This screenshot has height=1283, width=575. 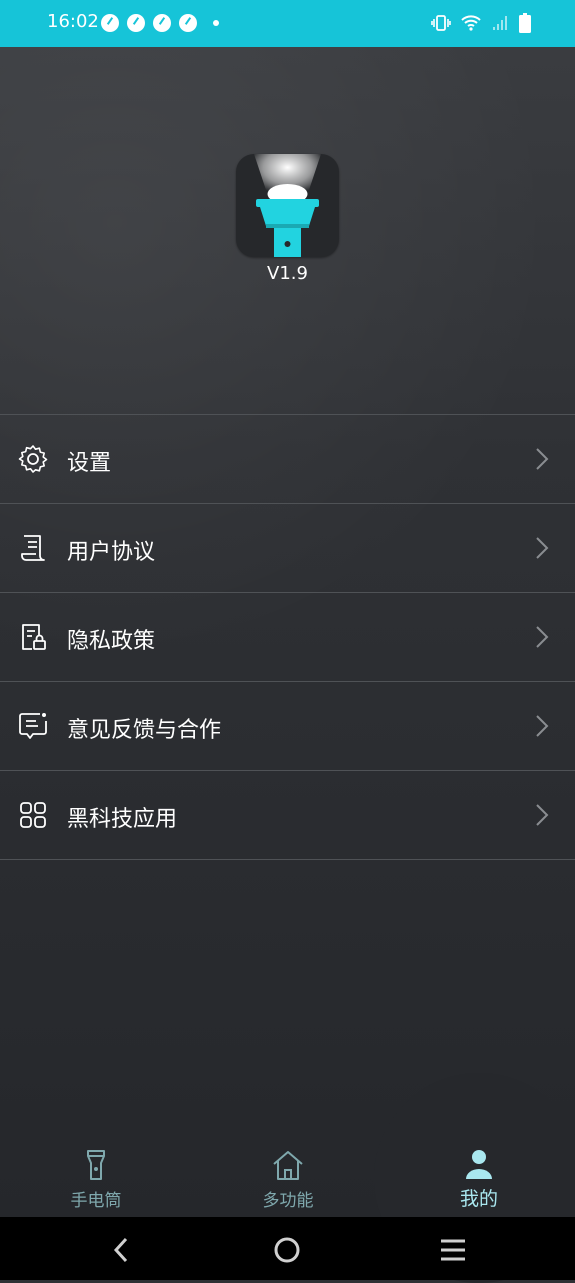 I want to click on bottom-tab-bar: 手电筒 多功能 我的, so click(x=287, y=1178).